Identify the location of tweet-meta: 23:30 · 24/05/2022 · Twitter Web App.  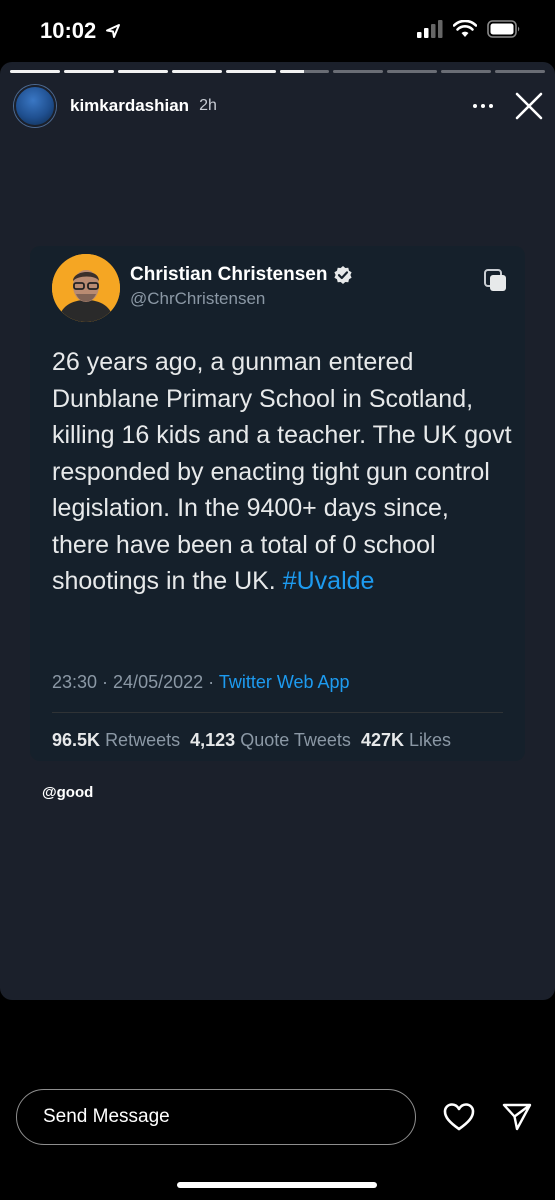
(201, 682).